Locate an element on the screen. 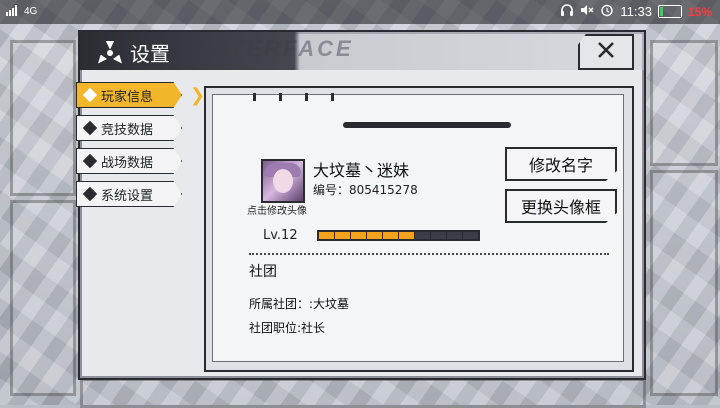 Image resolution: width=720 pixels, height=408 pixels. headset-icon is located at coordinates (567, 11).